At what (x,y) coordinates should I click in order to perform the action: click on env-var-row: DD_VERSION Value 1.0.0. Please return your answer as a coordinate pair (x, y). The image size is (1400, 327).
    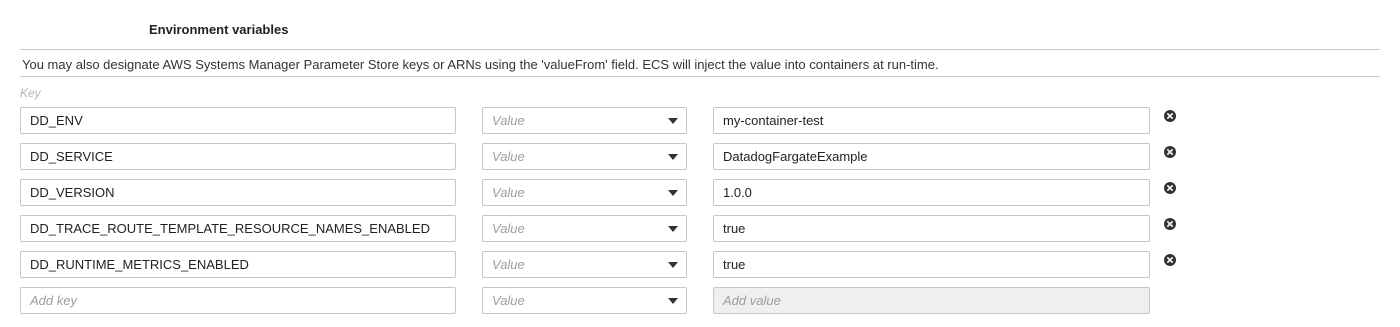
    Looking at the image, I should click on (700, 193).